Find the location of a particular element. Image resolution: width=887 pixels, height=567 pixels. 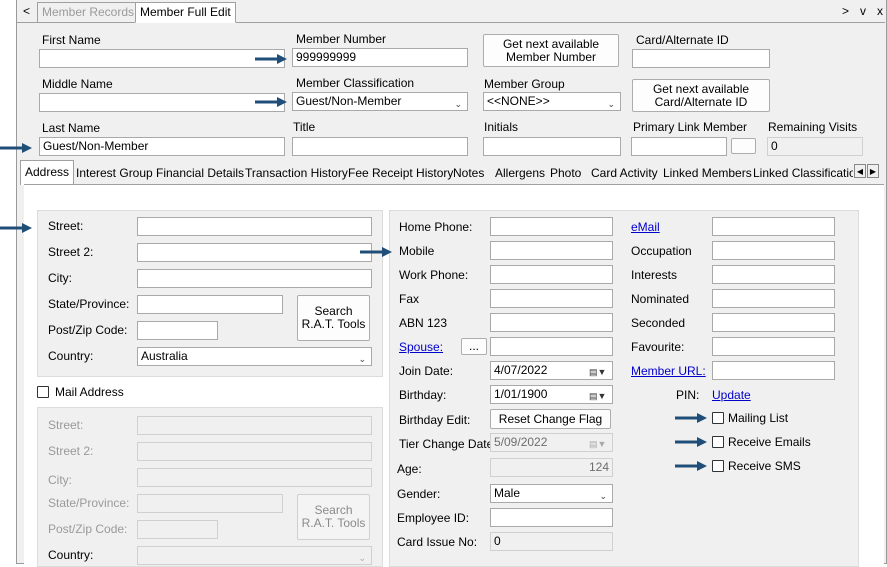

tab-photo: Photo is located at coordinates (565, 173).